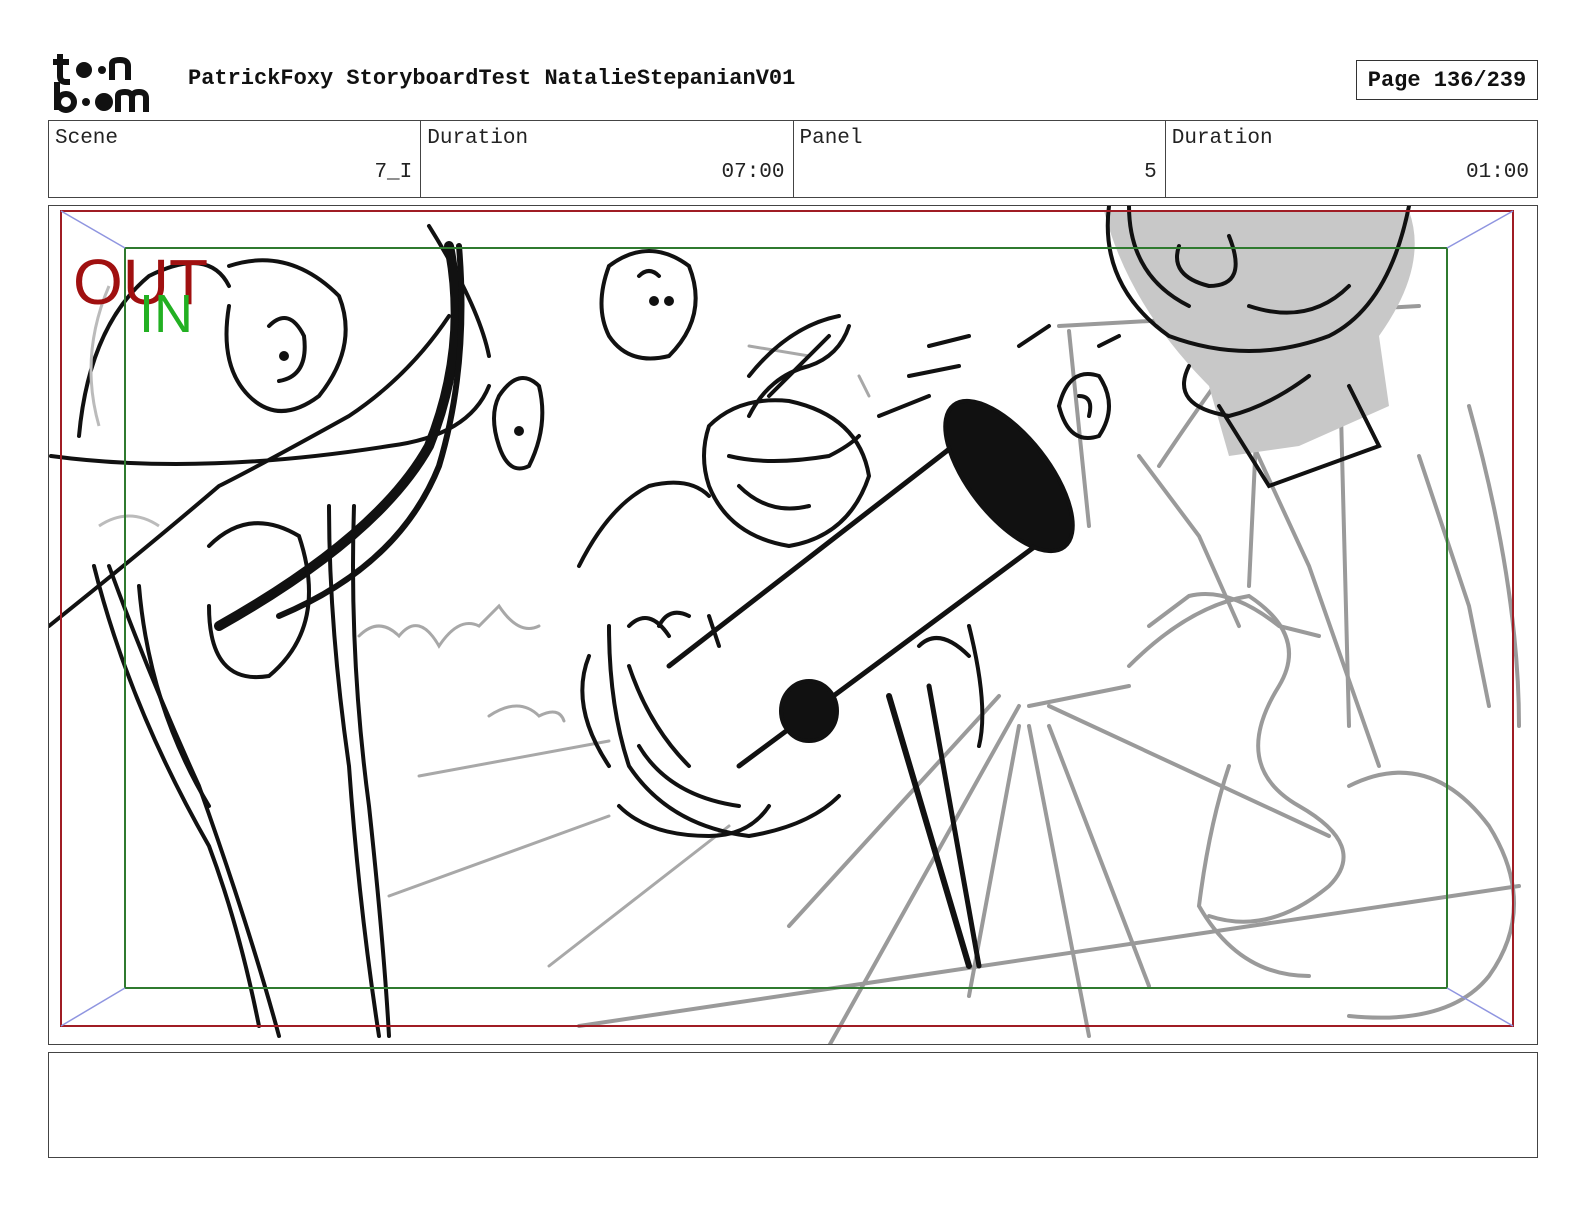  Describe the element at coordinates (1351, 159) in the screenshot. I see `panel-duration-cell: Duration 01:00` at that location.